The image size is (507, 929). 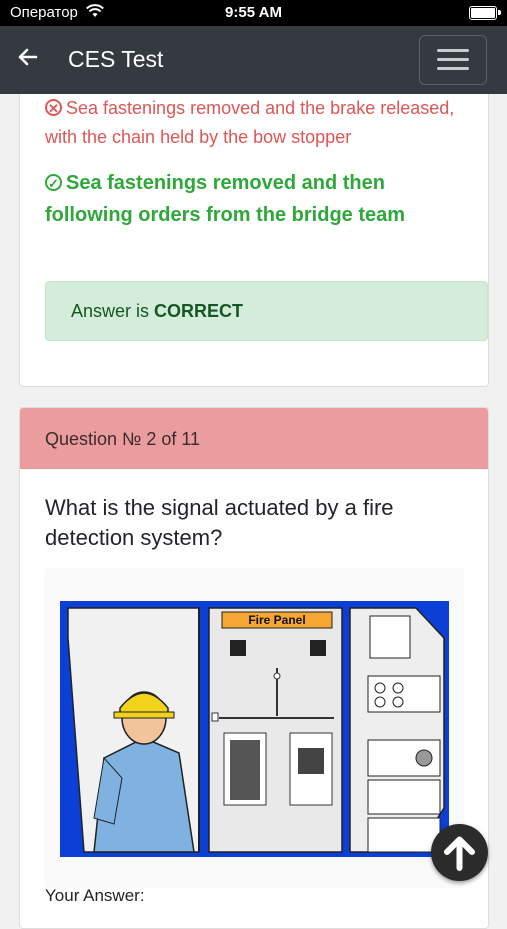 What do you see at coordinates (266, 311) in the screenshot?
I see `result-alert: Answer is CORRECT` at bounding box center [266, 311].